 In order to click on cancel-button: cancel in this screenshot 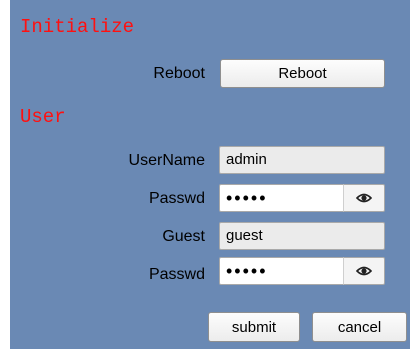, I will do `click(359, 327)`.